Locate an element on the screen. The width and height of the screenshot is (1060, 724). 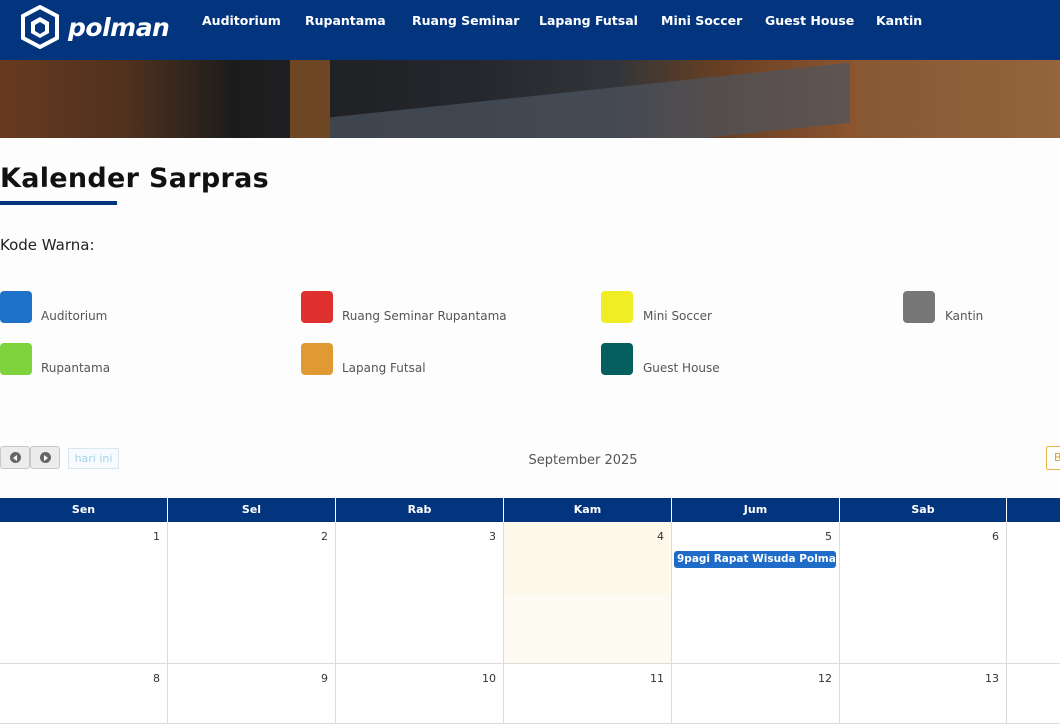
calendar-day-cell-today: 4 is located at coordinates (588, 593).